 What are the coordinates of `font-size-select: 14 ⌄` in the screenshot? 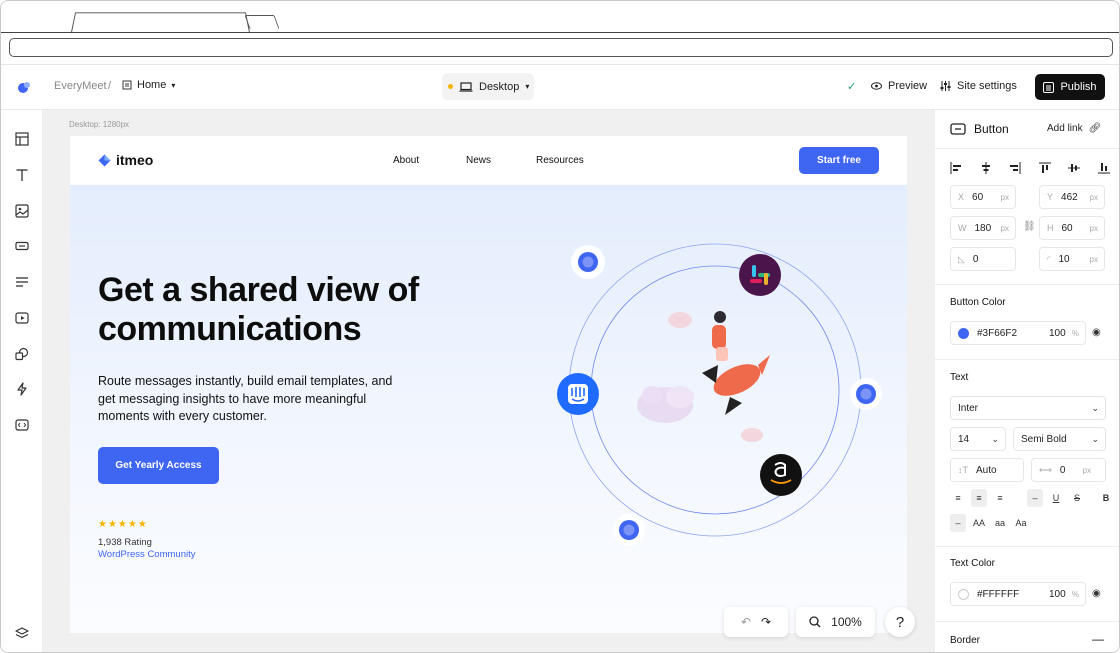 It's located at (978, 439).